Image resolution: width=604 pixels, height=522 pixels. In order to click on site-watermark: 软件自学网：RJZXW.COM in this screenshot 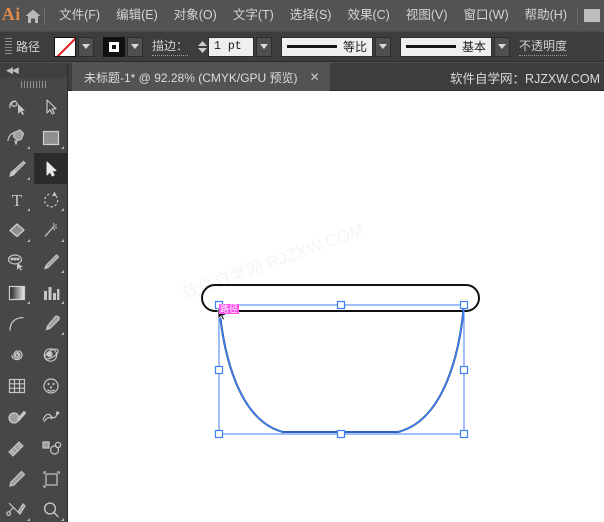, I will do `click(525, 78)`.